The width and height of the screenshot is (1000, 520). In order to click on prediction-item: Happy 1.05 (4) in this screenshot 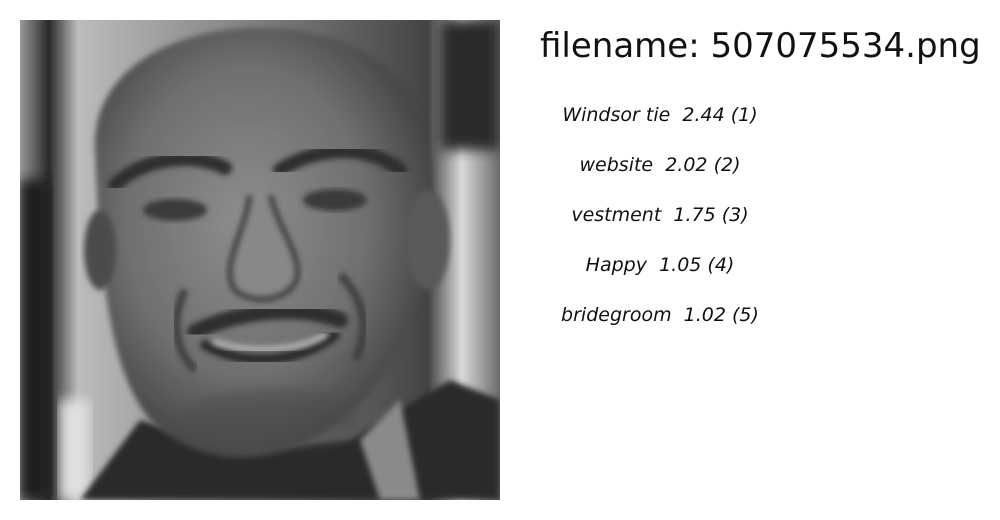, I will do `click(660, 275)`.